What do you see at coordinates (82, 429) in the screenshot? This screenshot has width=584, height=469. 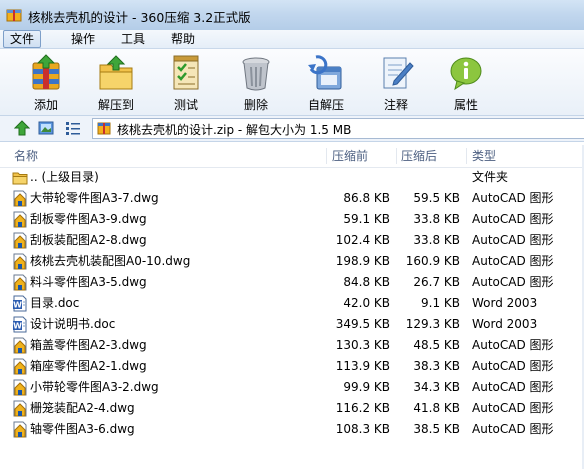 I see `file-name: 轴零件图A3-6.dwg` at bounding box center [82, 429].